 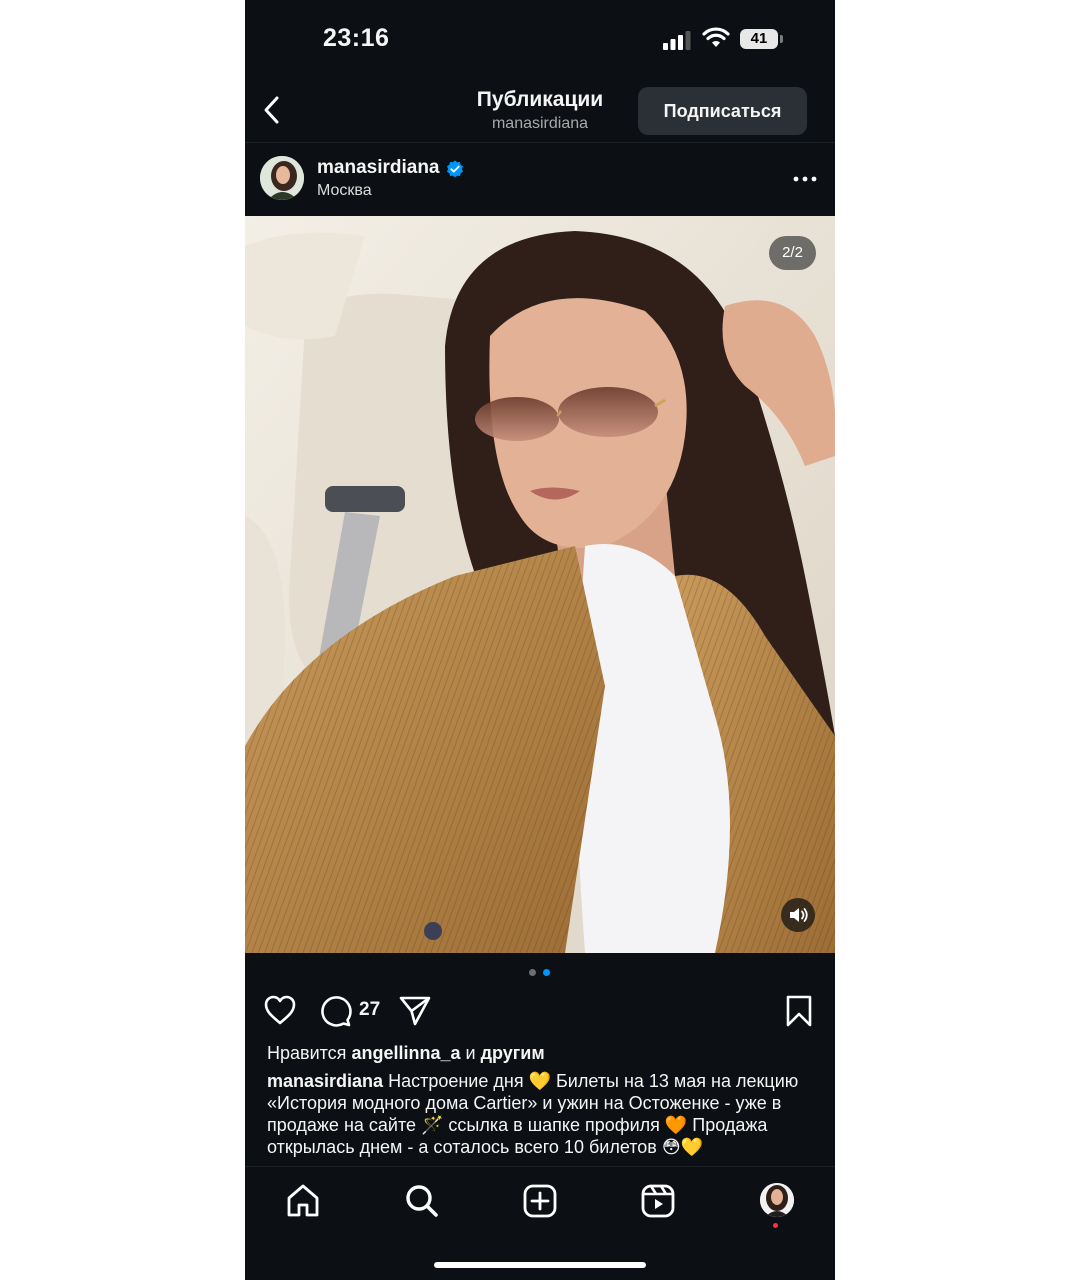 I want to click on create-post-icon, so click(x=540, y=1201).